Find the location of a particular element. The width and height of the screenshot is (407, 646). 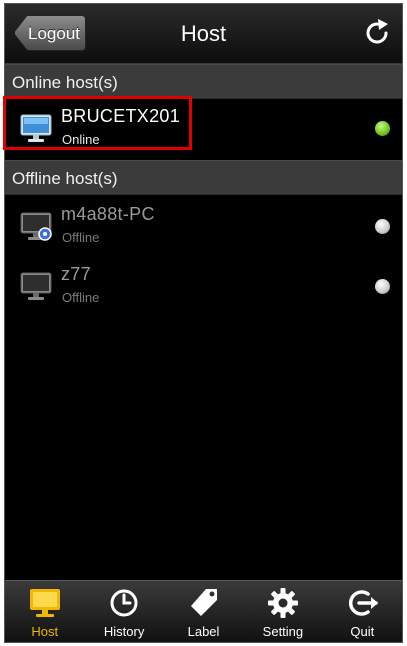

header-bar: Logout Host is located at coordinates (203, 34).